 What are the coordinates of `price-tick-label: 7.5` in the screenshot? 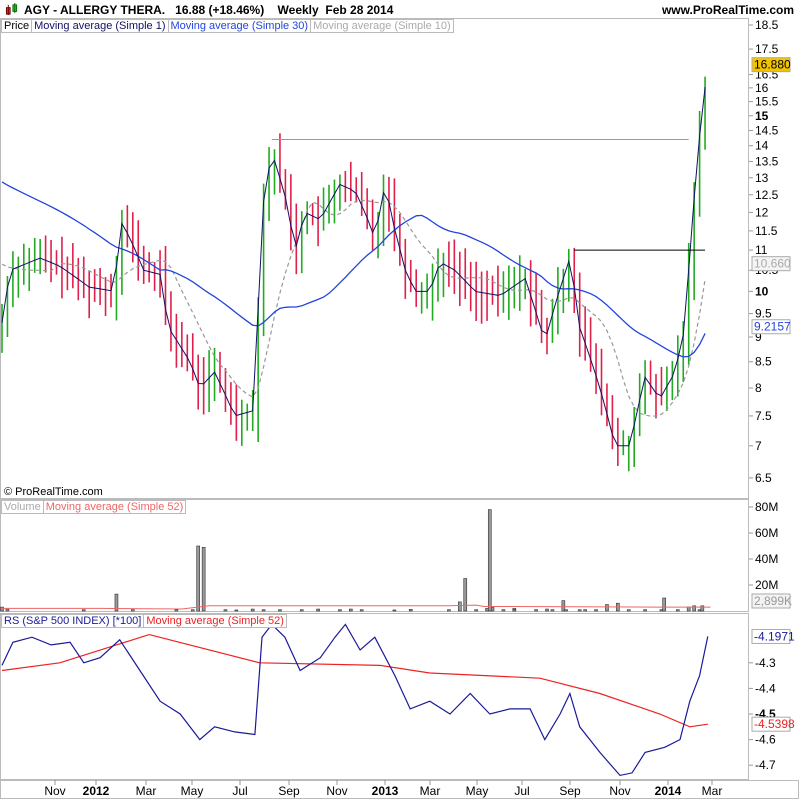 It's located at (763, 416).